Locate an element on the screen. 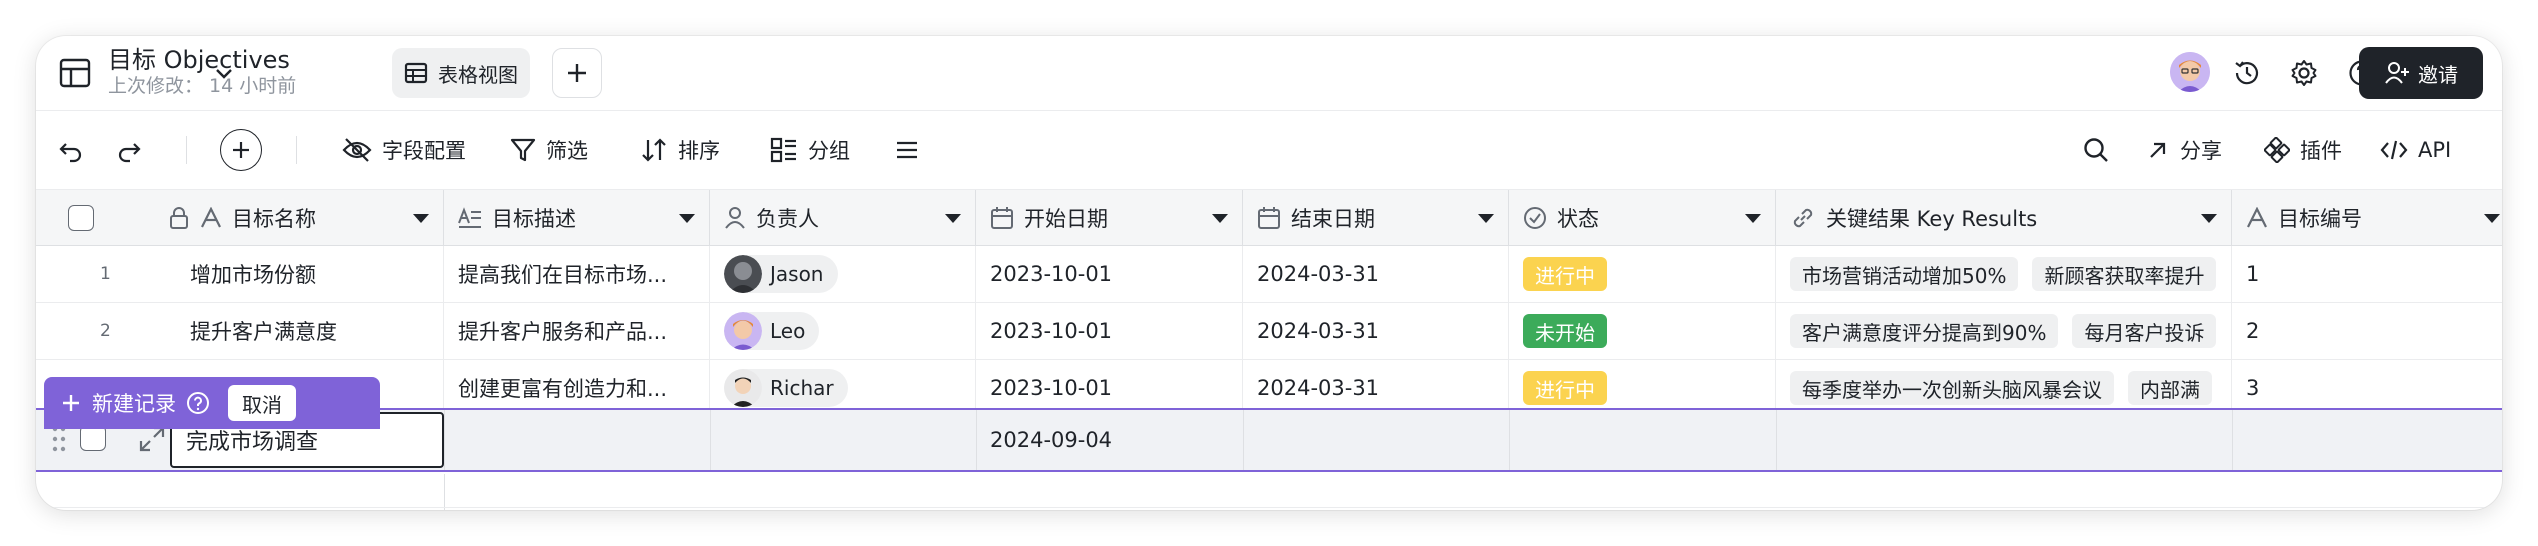  text-field-icon is located at coordinates (2257, 218).